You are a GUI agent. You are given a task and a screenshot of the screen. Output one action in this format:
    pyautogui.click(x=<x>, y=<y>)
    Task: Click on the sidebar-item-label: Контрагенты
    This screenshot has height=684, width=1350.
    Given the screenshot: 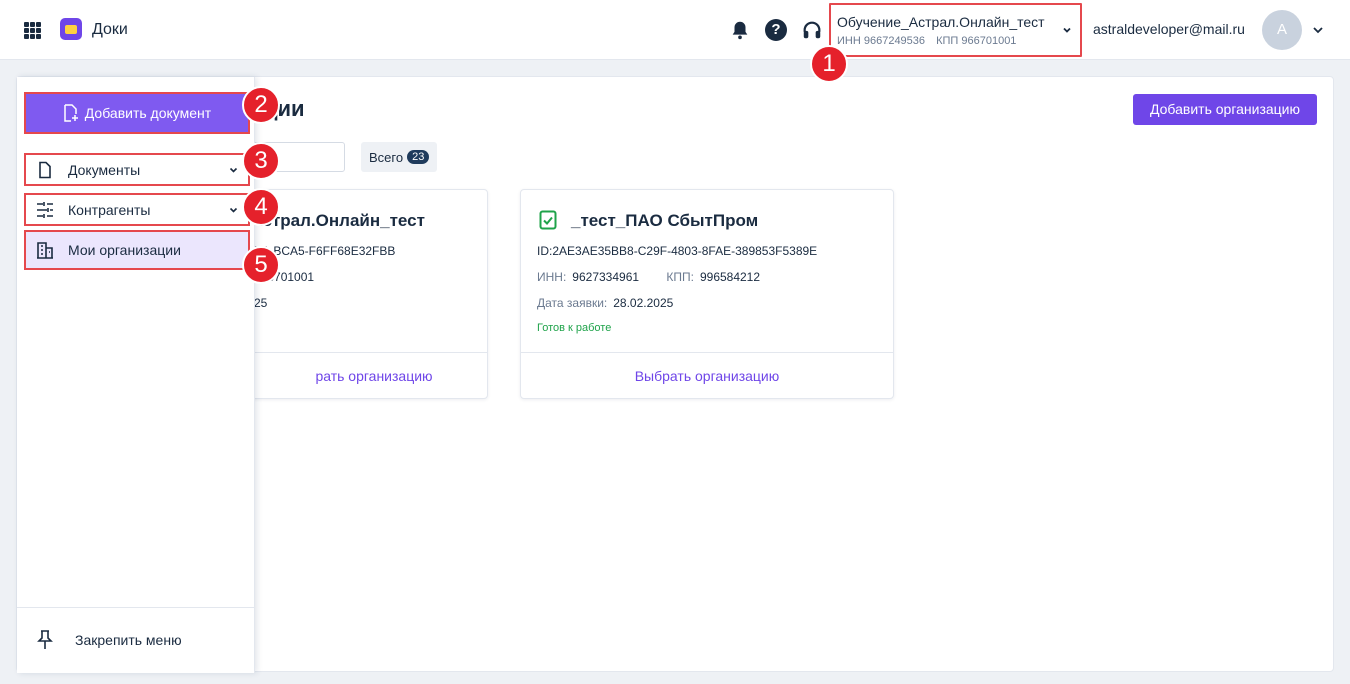 What is the action you would take?
    pyautogui.click(x=109, y=209)
    